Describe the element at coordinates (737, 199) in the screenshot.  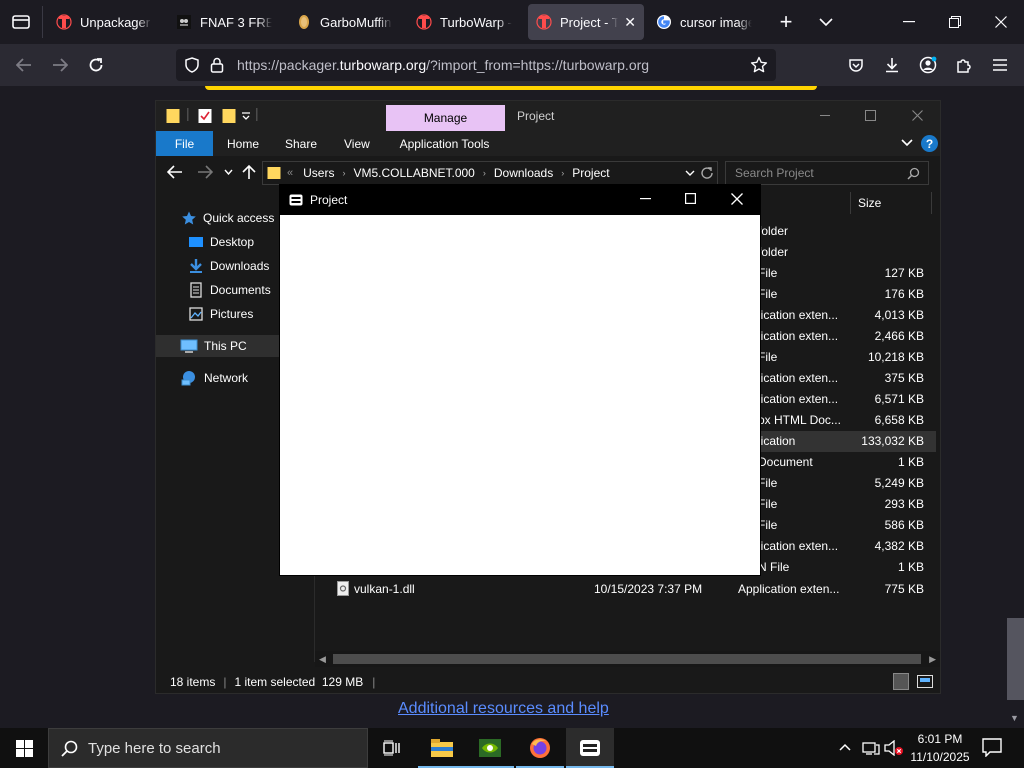
I see `dialog-close-button` at that location.